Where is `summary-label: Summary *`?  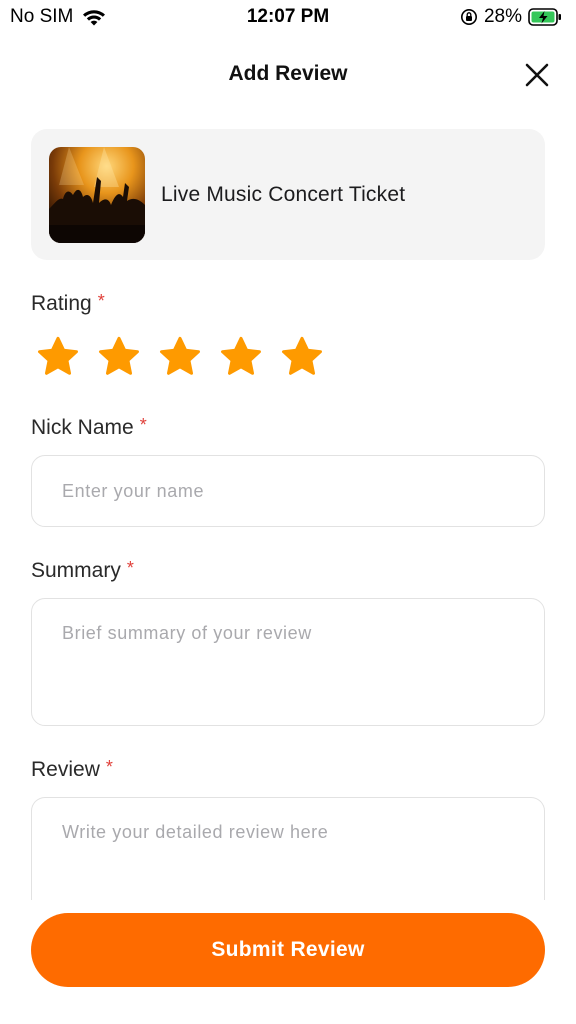 summary-label: Summary * is located at coordinates (82, 570).